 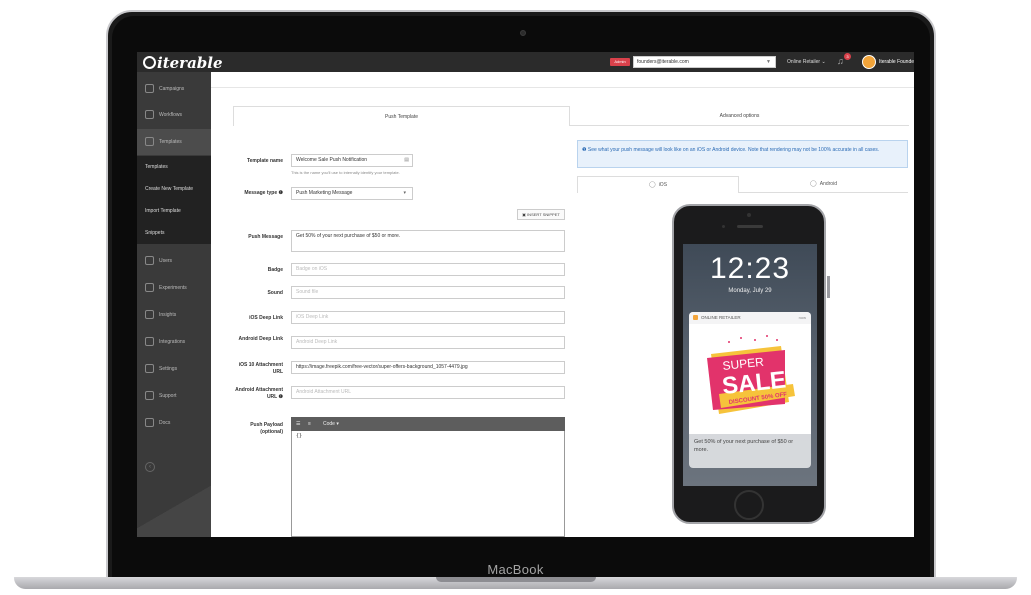 I want to click on sidebar-item-campaigns: Campaigns, so click(x=174, y=89).